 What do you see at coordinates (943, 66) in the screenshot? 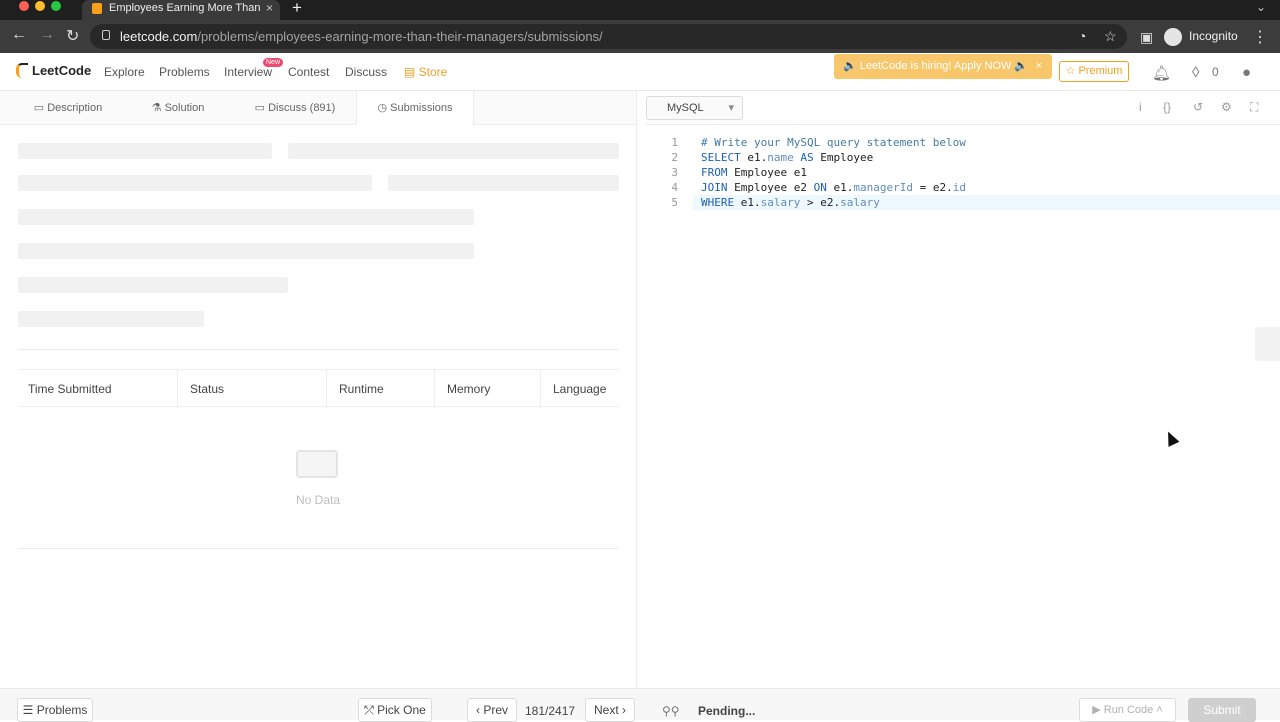
I see `hiring-banner: 🔈 LeetCode is hiring! Apply NOW 🔈 ×` at bounding box center [943, 66].